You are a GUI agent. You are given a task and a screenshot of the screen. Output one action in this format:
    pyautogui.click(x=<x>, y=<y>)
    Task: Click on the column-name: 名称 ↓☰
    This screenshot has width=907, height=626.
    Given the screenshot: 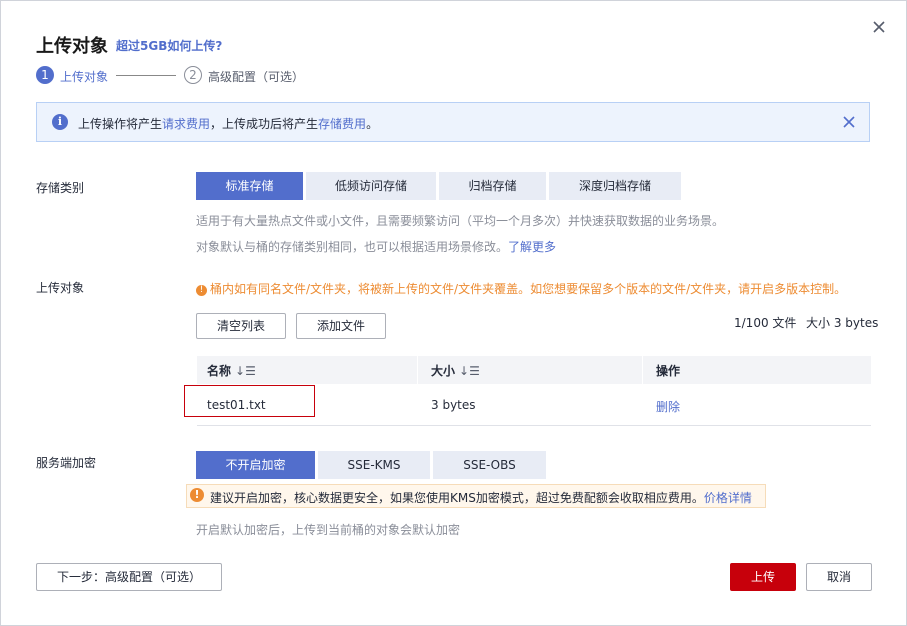 What is the action you would take?
    pyautogui.click(x=231, y=370)
    